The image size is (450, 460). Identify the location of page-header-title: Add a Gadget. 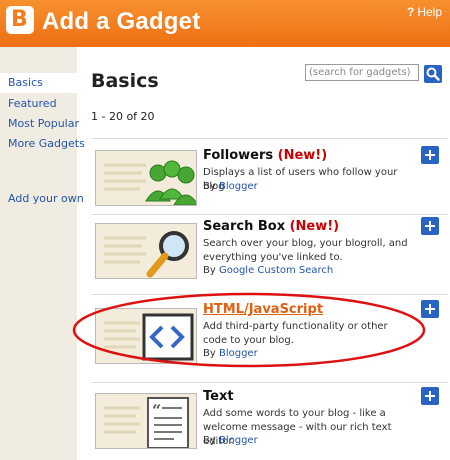
(121, 21).